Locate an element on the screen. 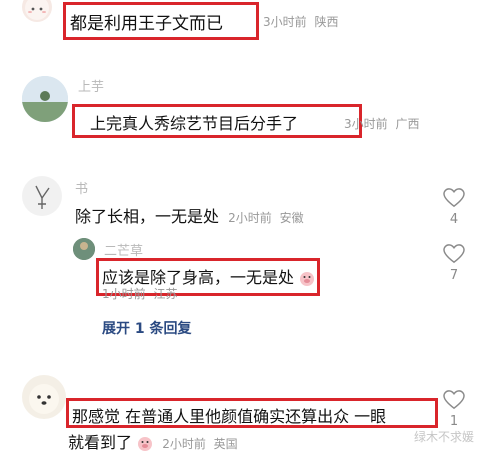 This screenshot has width=500, height=453. comment-text-content: 除了长相，一无是处 is located at coordinates (147, 216).